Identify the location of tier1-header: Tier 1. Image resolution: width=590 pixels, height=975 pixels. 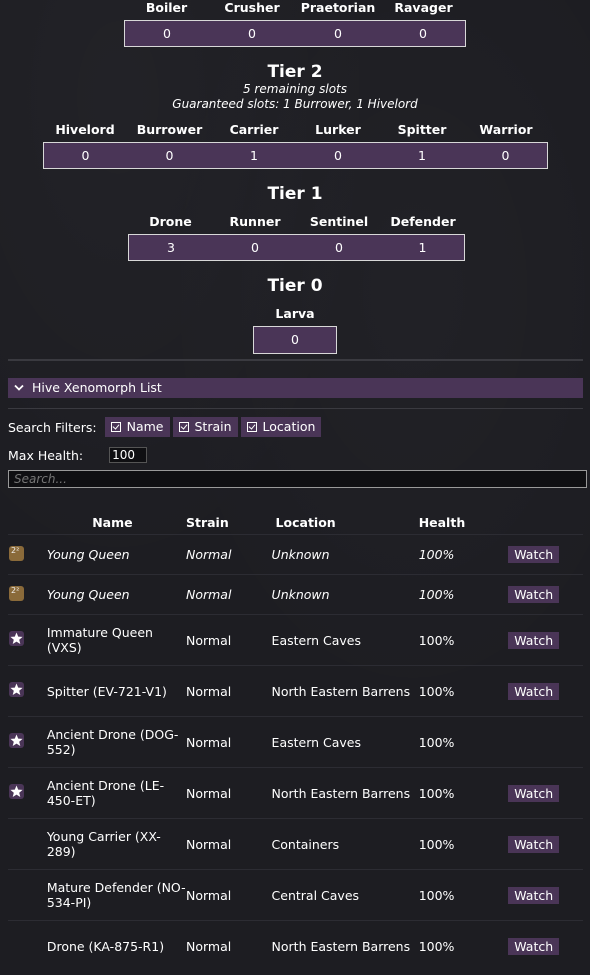
(295, 194).